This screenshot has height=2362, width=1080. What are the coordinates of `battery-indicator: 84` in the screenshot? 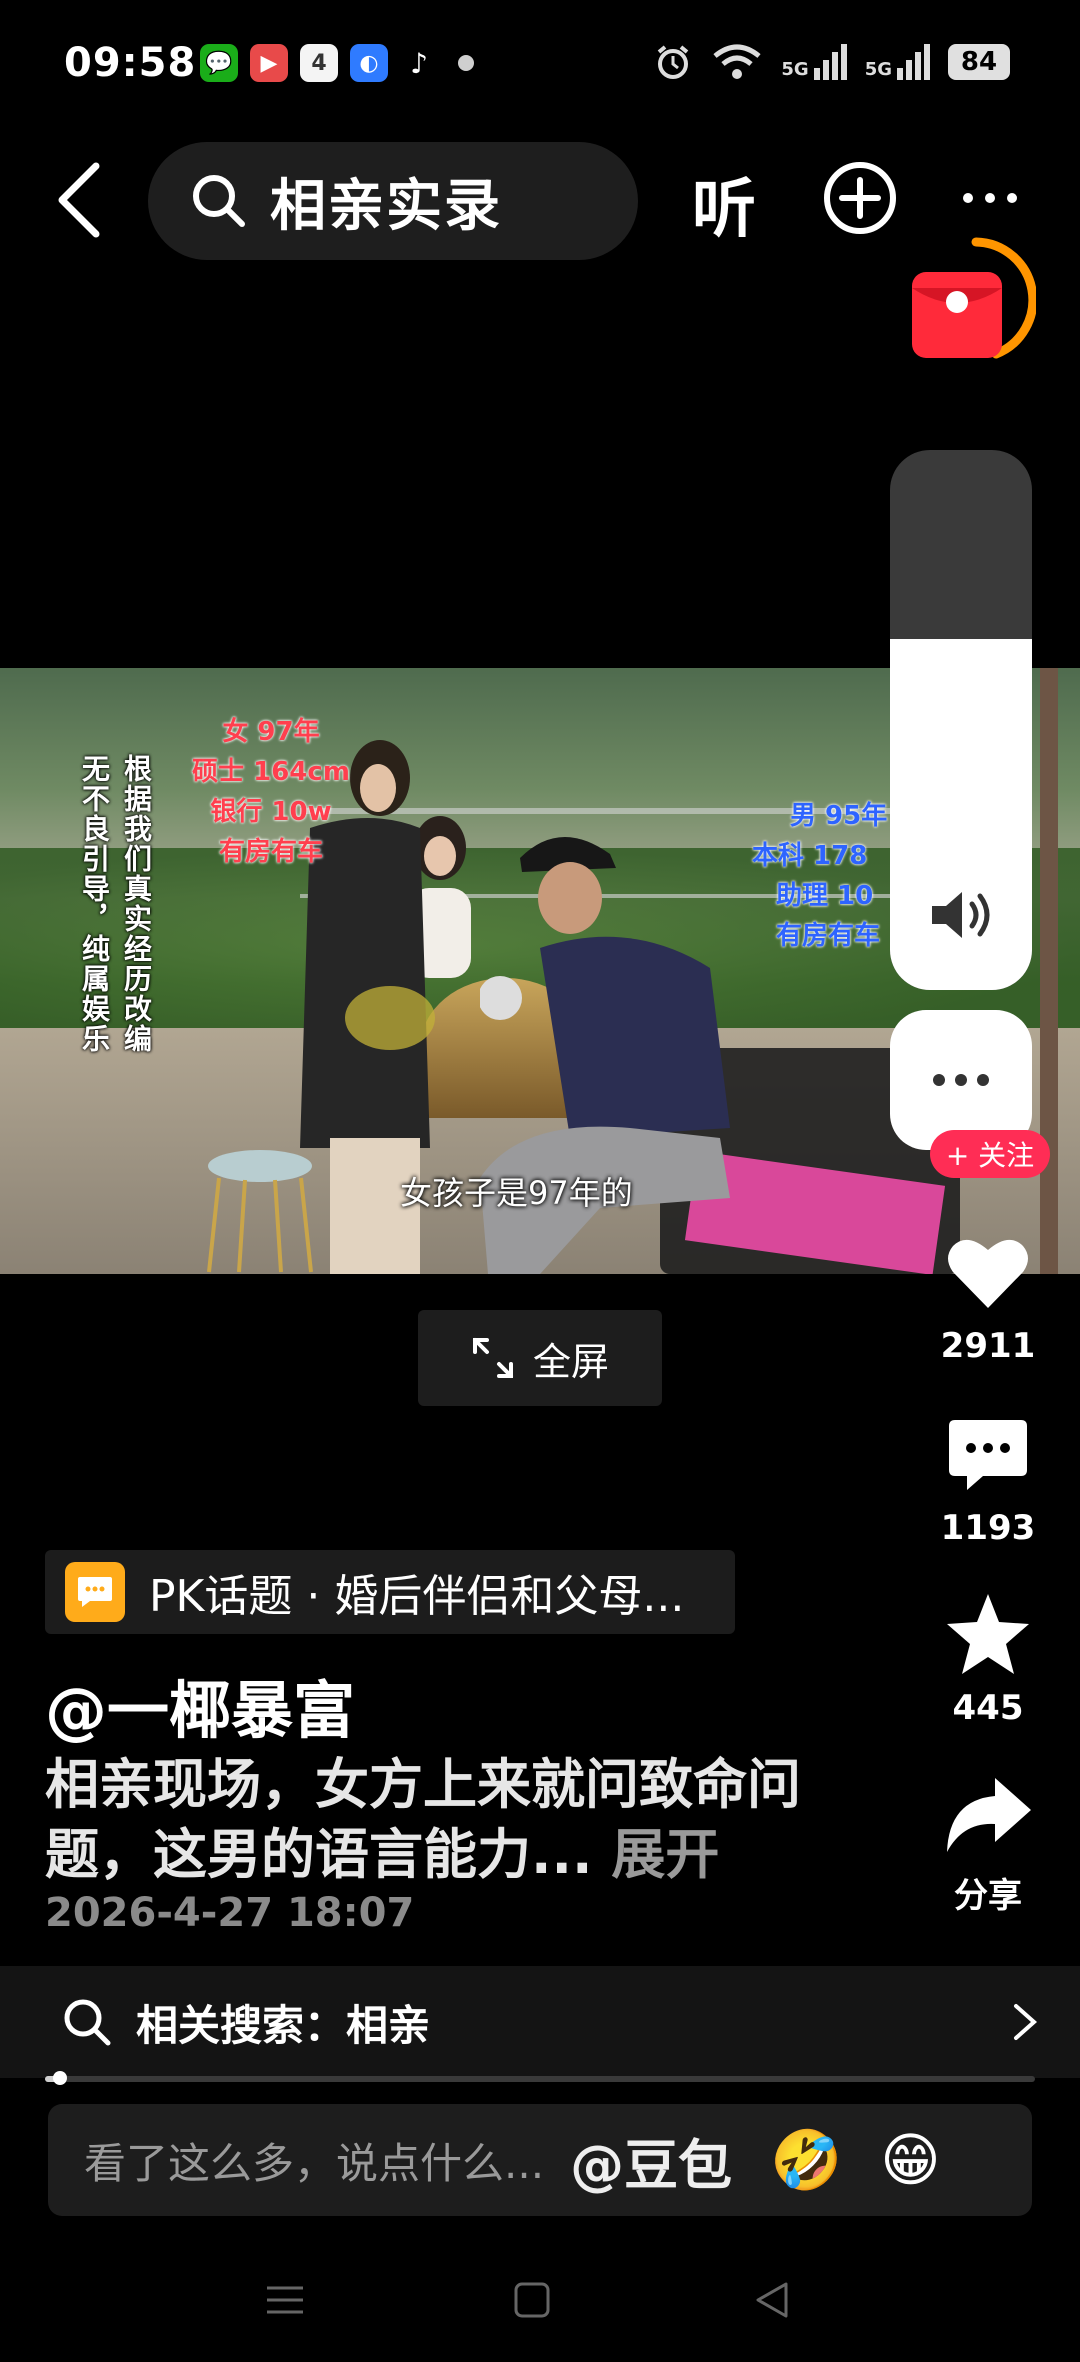 It's located at (979, 62).